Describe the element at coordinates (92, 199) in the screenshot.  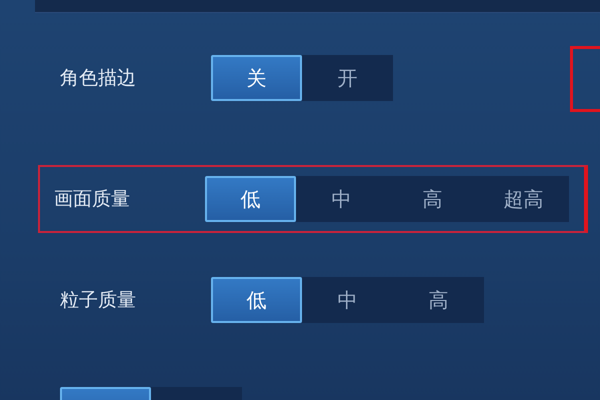
I see `setting-label: 画面质量` at that location.